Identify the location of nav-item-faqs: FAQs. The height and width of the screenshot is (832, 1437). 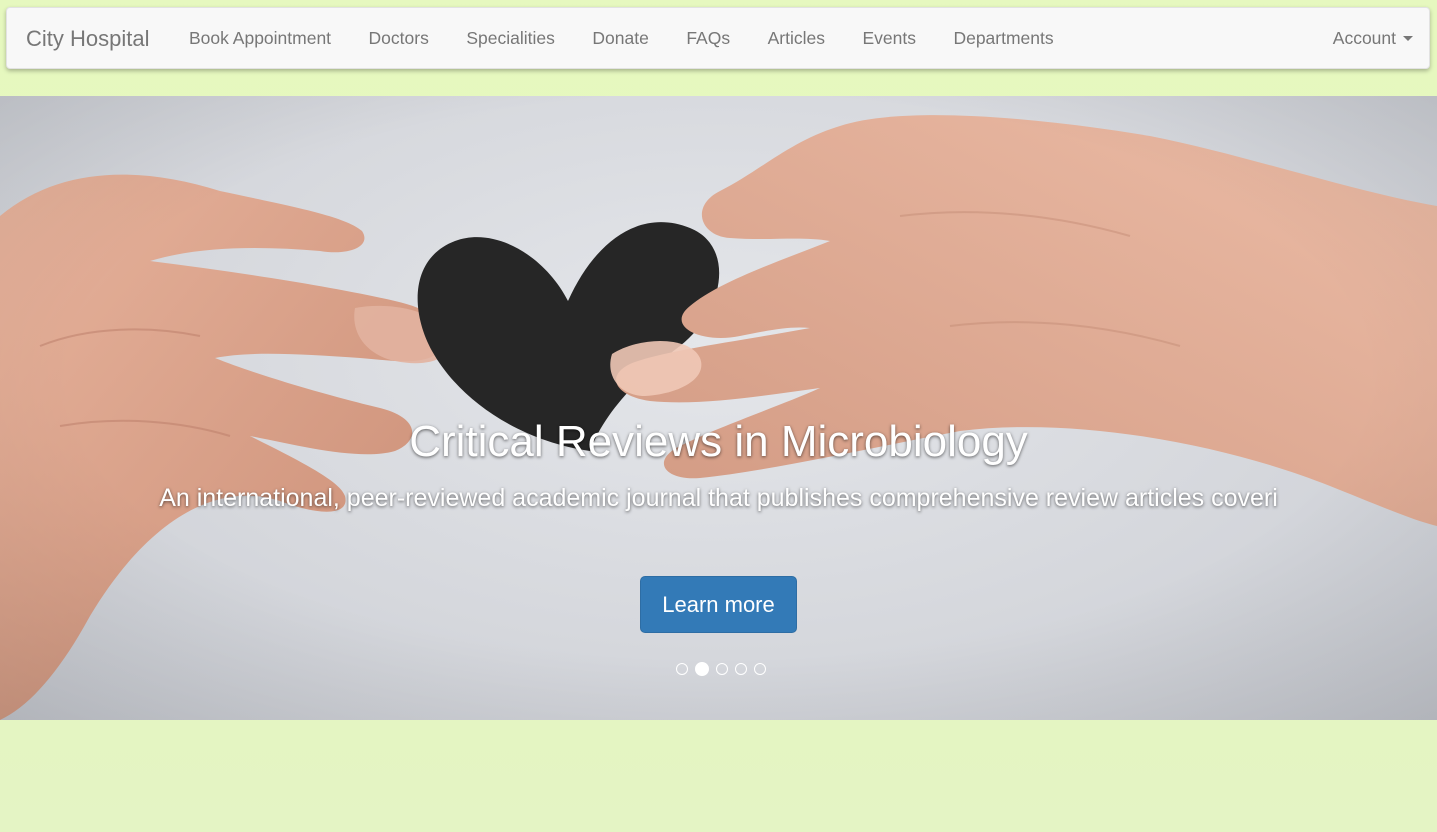
(708, 38).